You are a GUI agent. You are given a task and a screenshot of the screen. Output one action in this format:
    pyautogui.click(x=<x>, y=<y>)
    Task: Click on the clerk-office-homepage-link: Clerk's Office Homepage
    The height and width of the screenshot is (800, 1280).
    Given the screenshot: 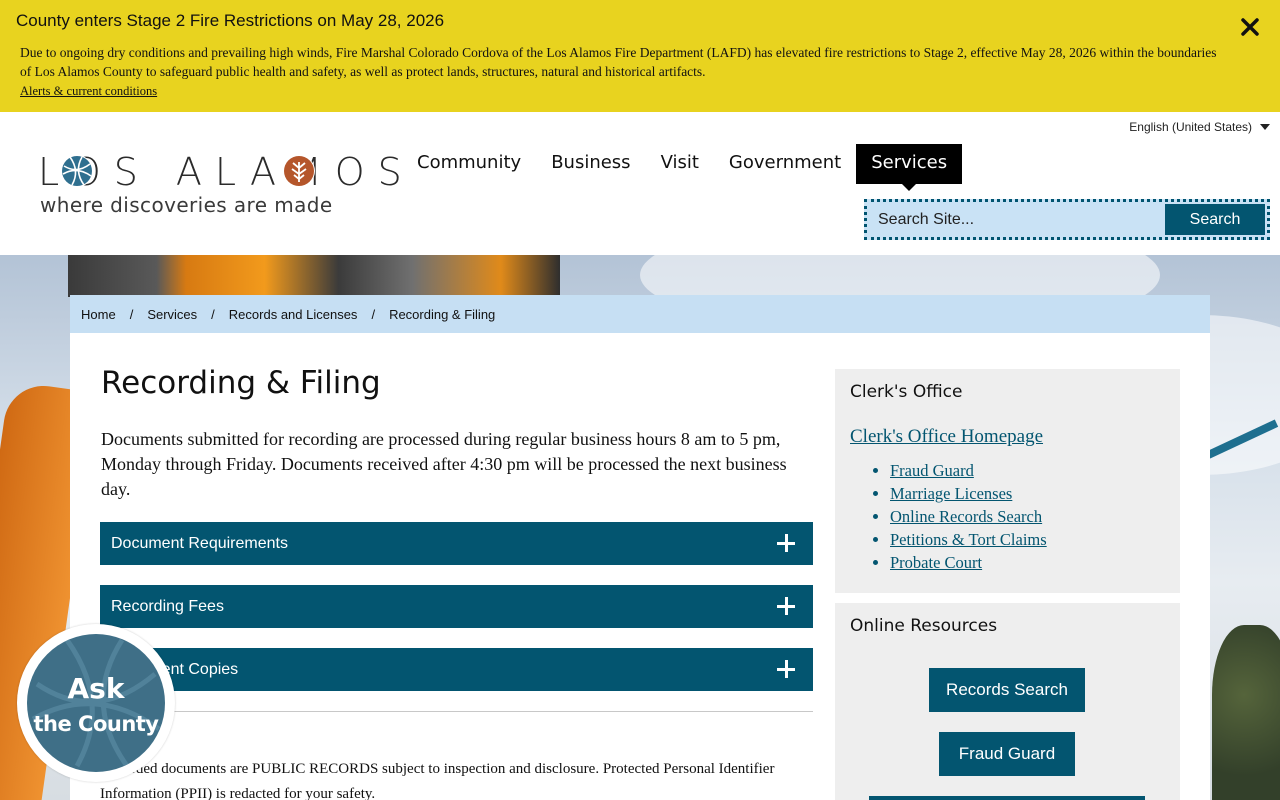 What is the action you would take?
    pyautogui.click(x=946, y=437)
    